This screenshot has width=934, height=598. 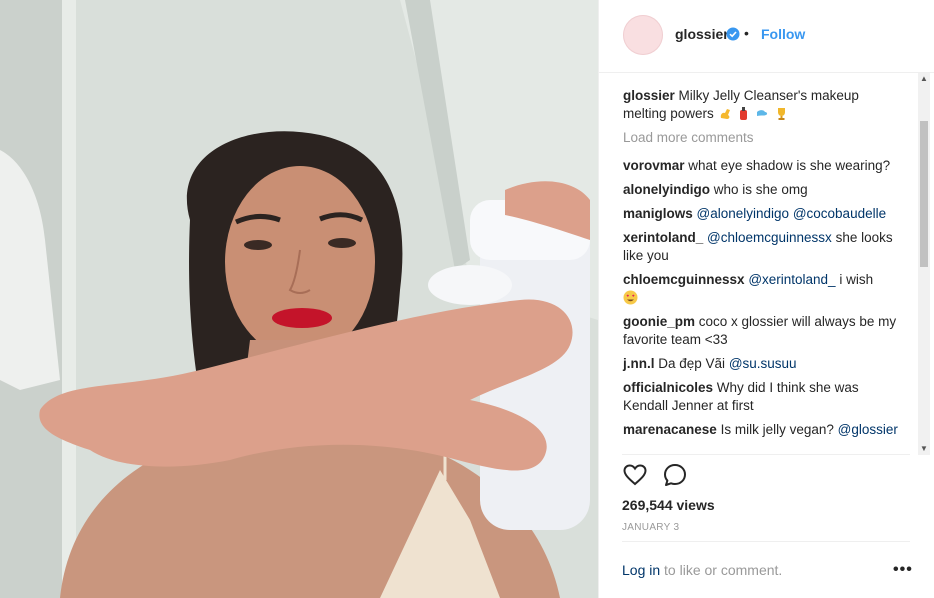 I want to click on comment-username: chloemcguinnessx, so click(x=684, y=279).